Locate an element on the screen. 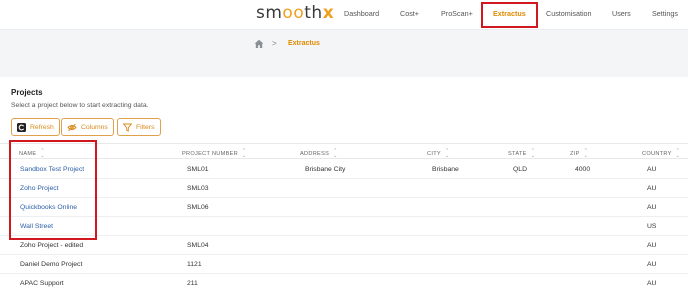 This screenshot has height=293, width=688. project-number: 1121 is located at coordinates (194, 264).